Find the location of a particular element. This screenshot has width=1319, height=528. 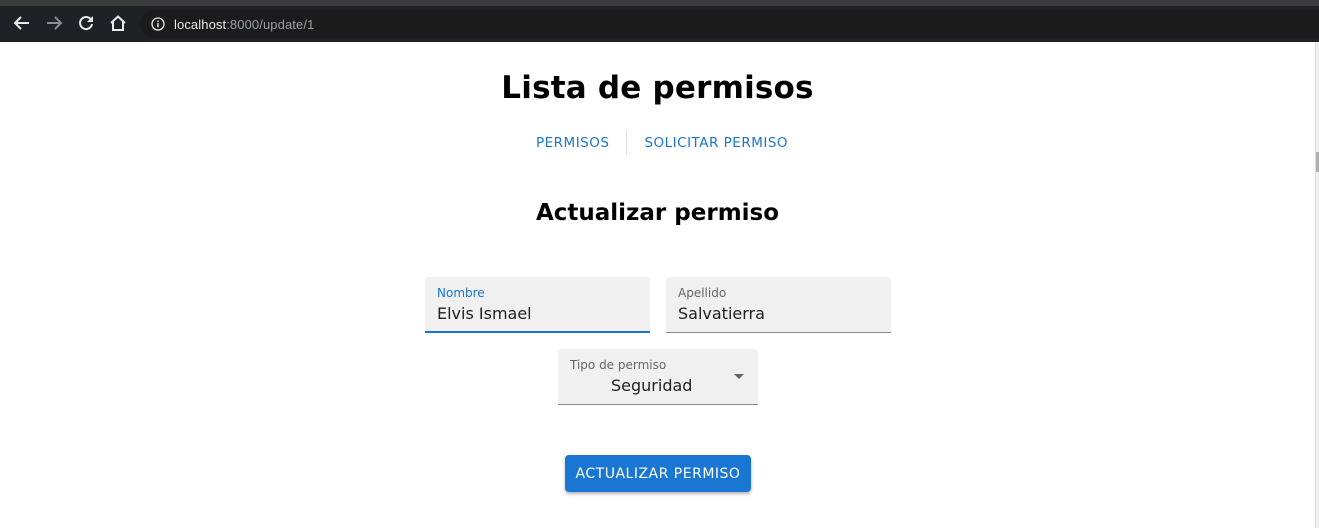

nombre-label: Nombre is located at coordinates (461, 293).